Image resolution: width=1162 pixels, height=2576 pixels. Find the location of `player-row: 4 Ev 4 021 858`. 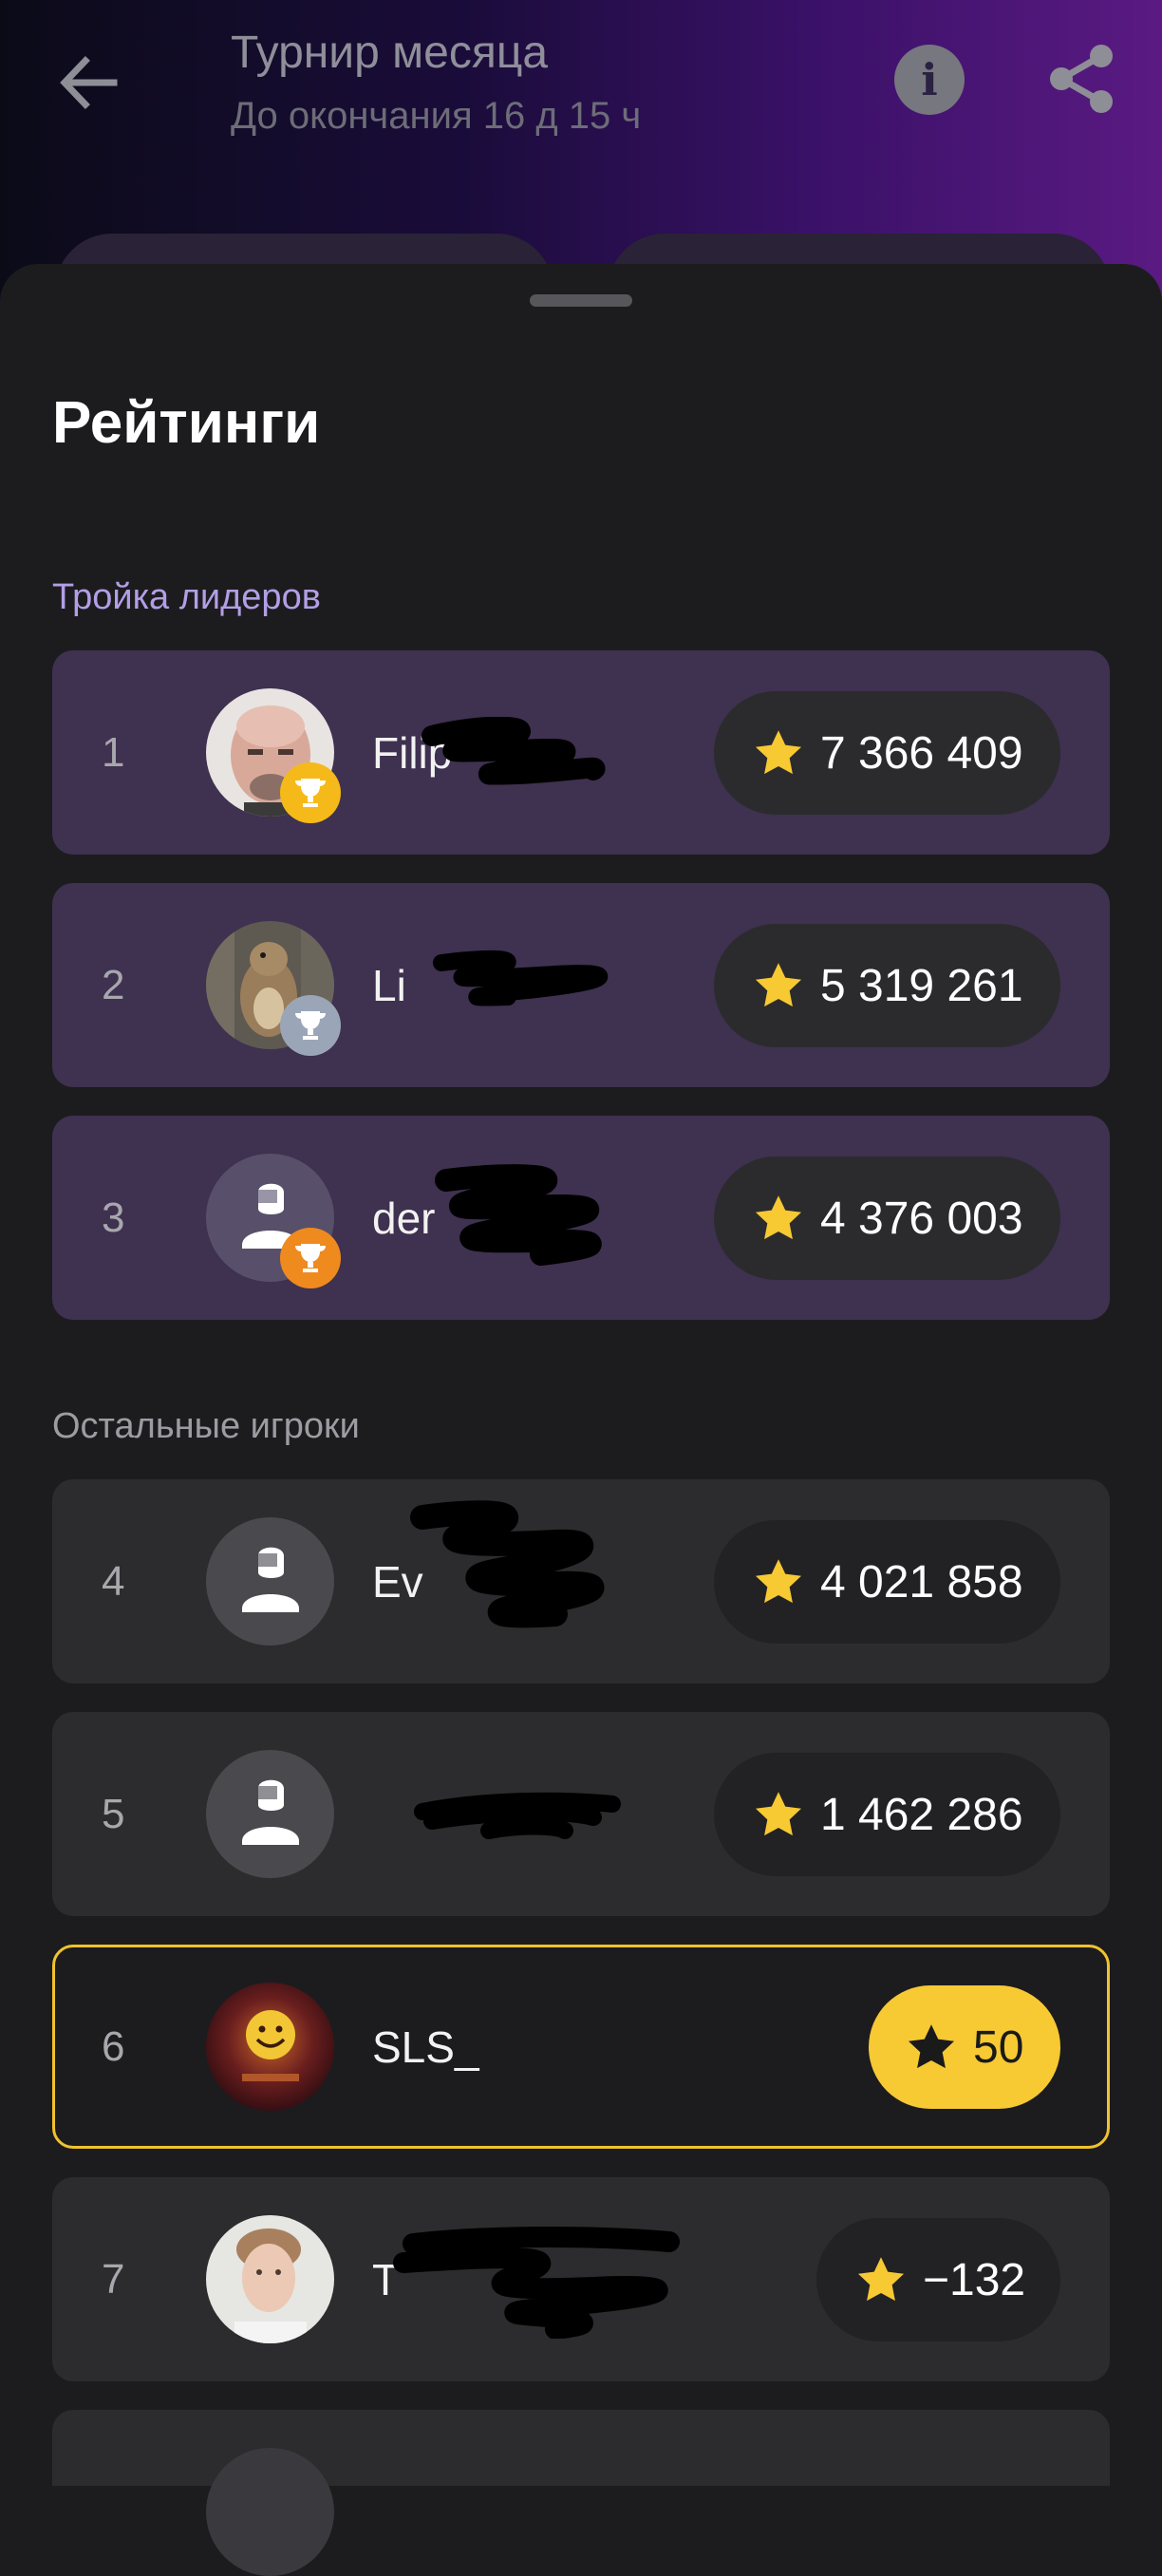

player-row: 4 Ev 4 021 858 is located at coordinates (581, 1581).